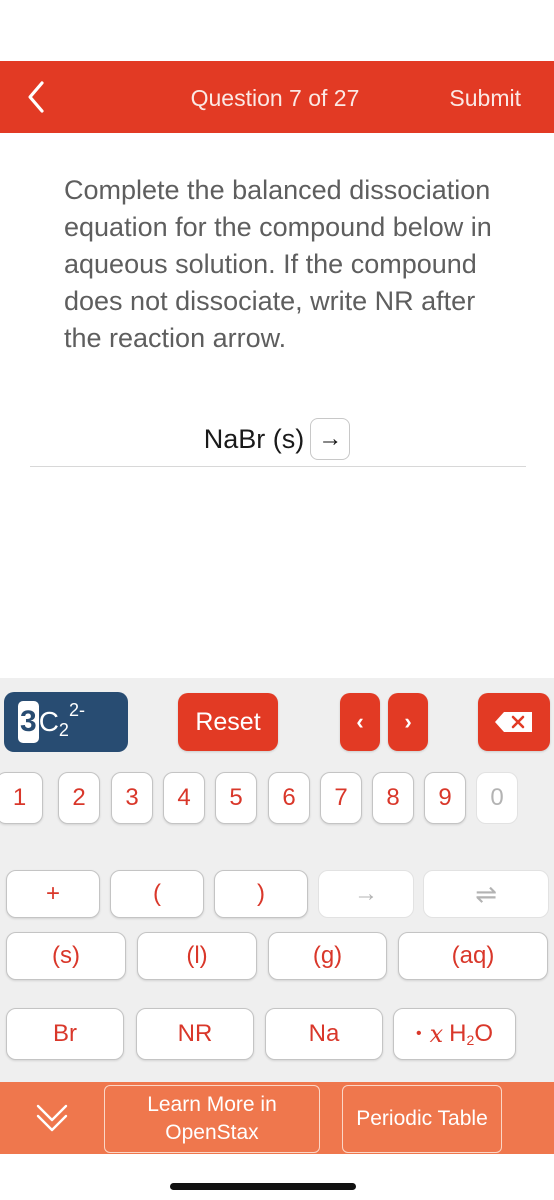 The height and width of the screenshot is (1200, 554). I want to click on delete-button, so click(514, 722).